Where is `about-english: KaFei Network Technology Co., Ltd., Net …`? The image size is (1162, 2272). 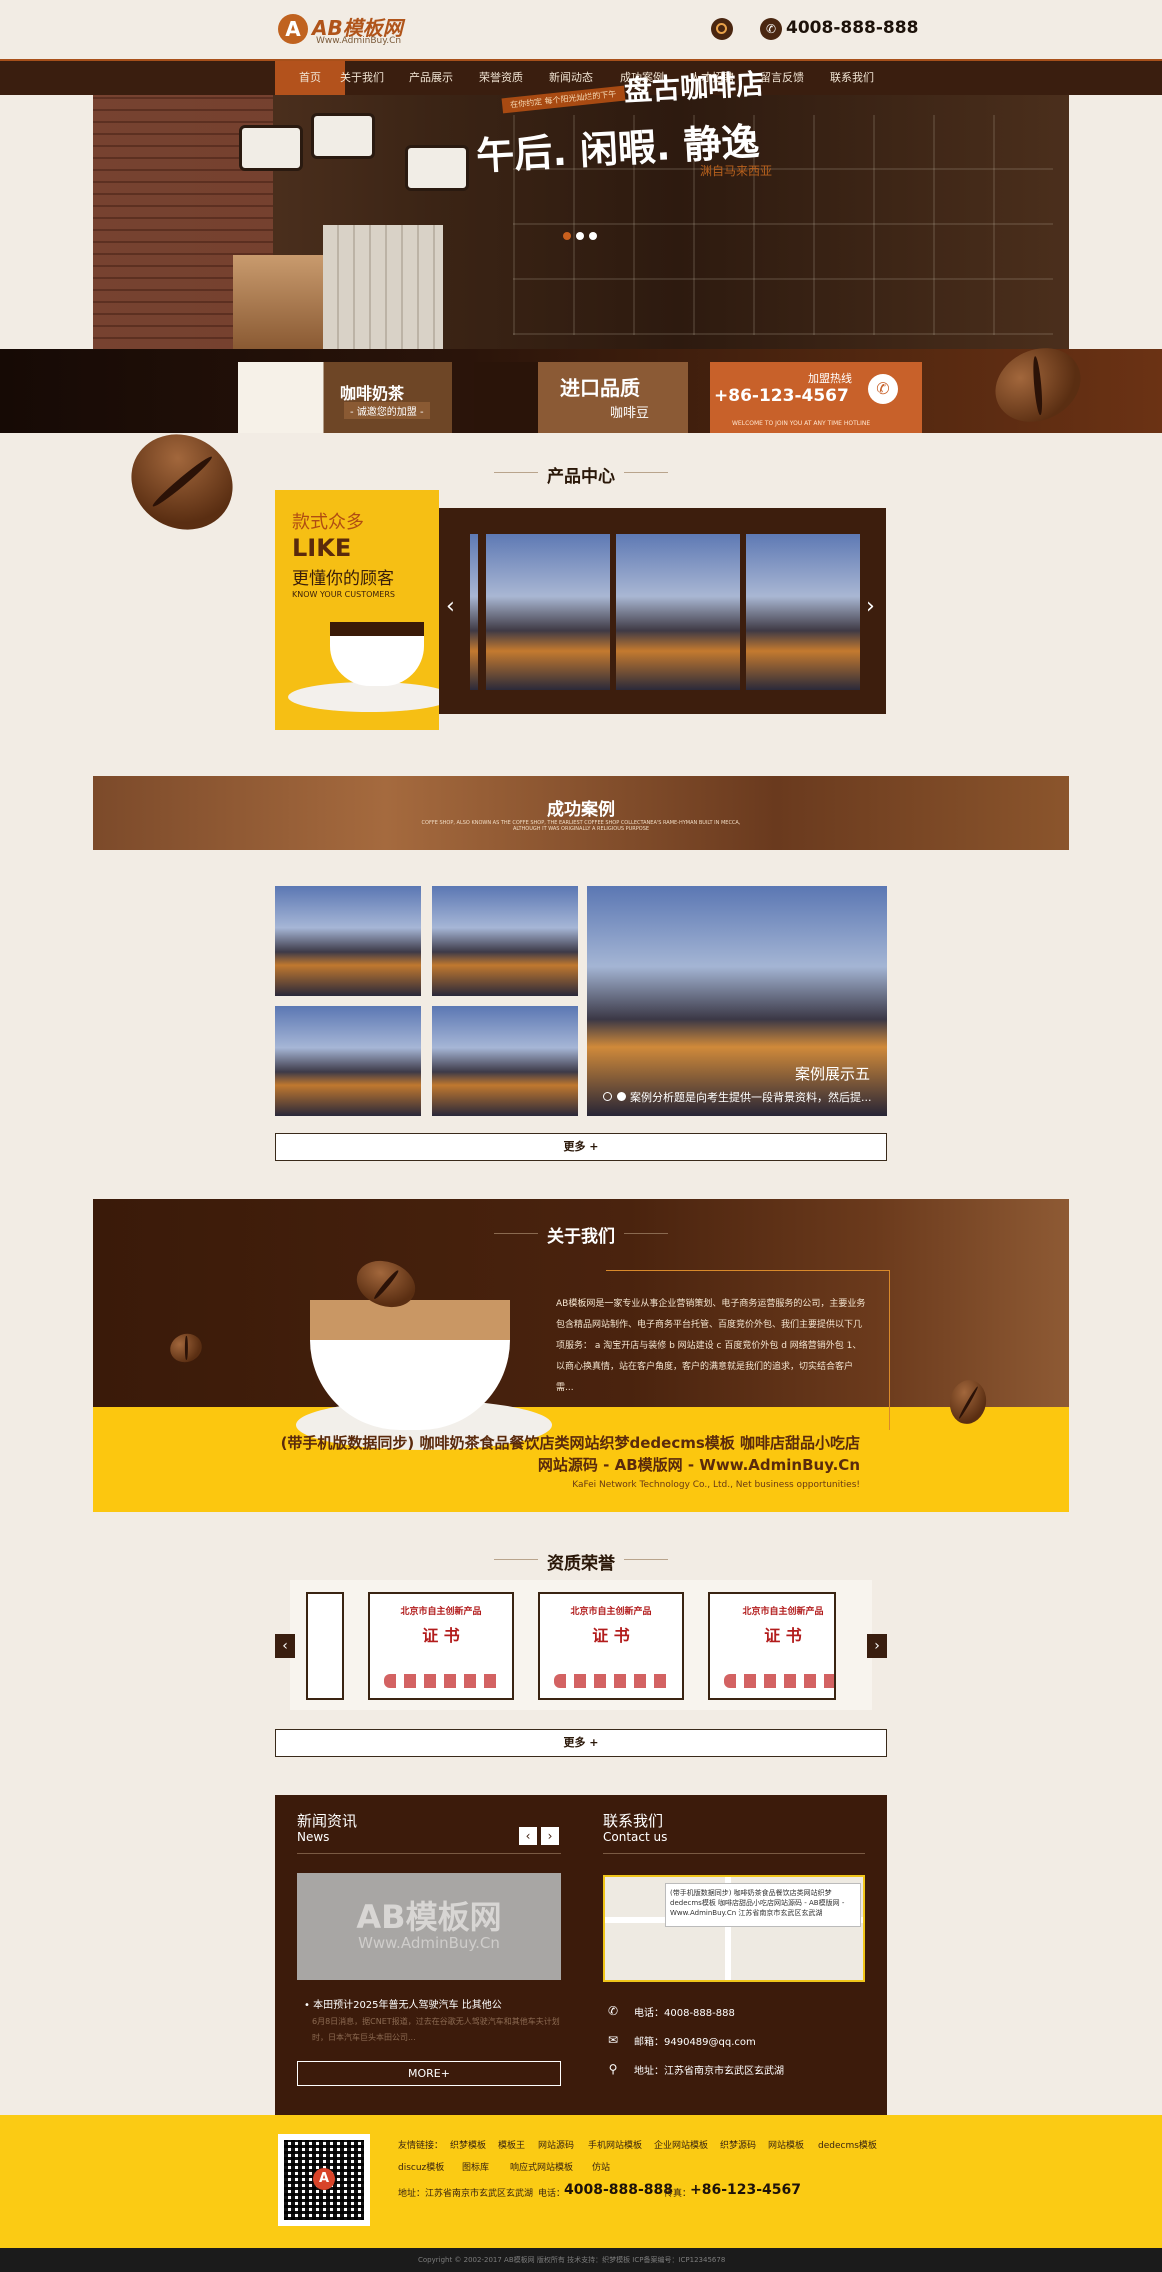 about-english: KaFei Network Technology Co., Ltd., Net … is located at coordinates (716, 1485).